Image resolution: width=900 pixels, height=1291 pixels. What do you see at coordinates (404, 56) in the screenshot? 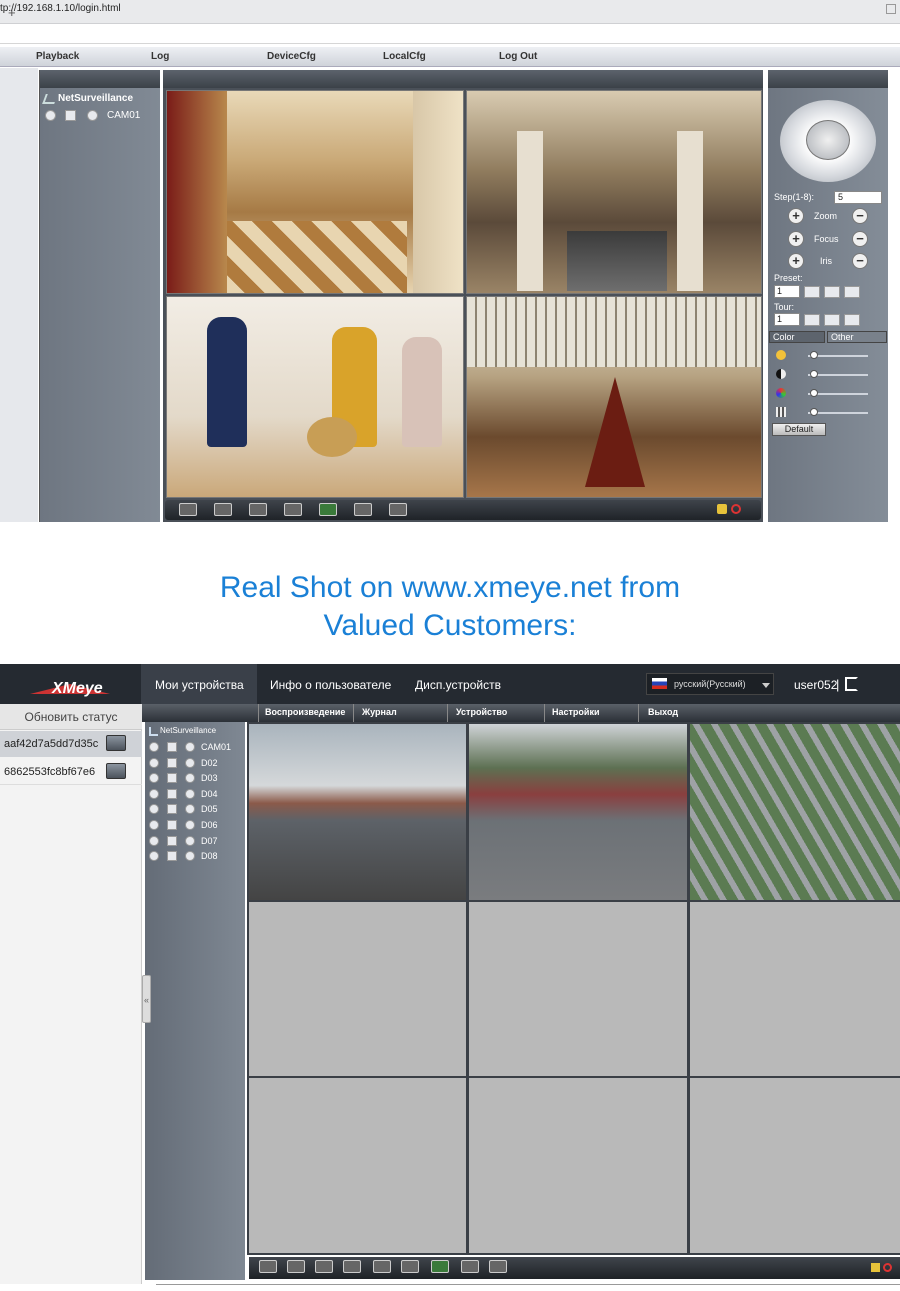
I see `menu-localcfg: LocalCfg` at bounding box center [404, 56].